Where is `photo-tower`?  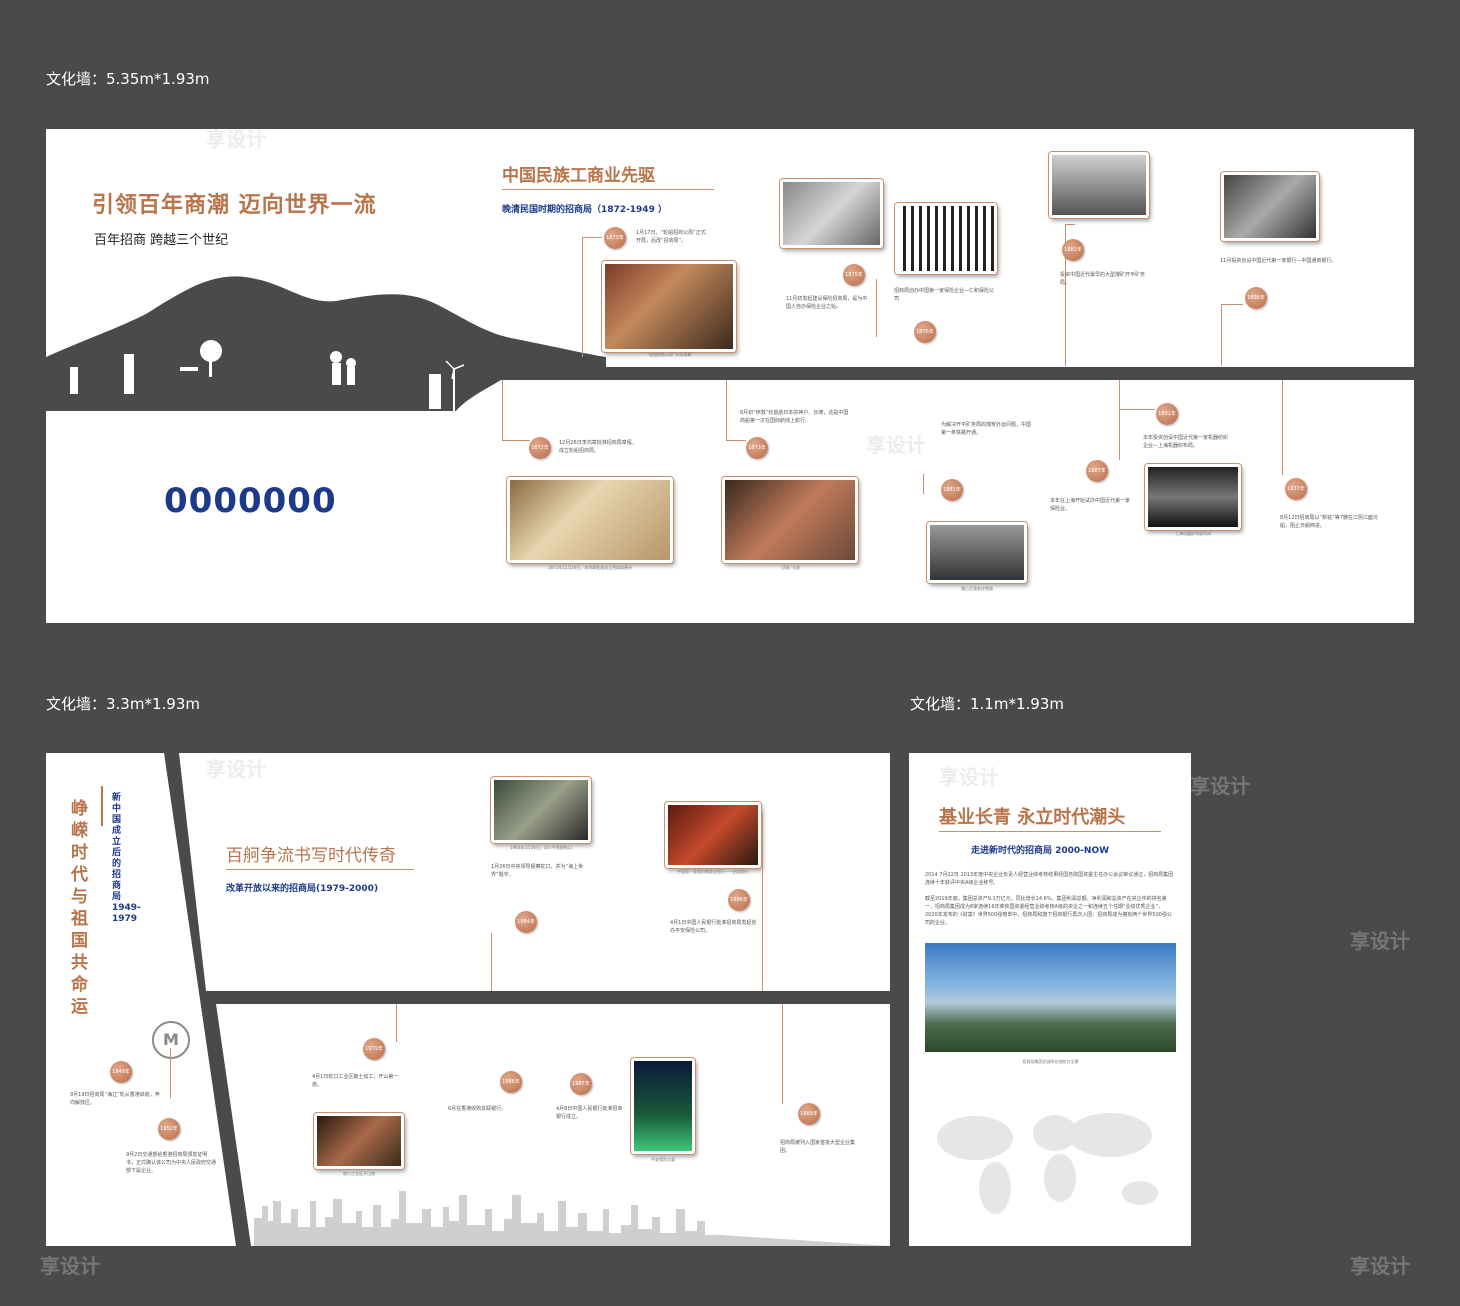
photo-tower is located at coordinates (663, 1106).